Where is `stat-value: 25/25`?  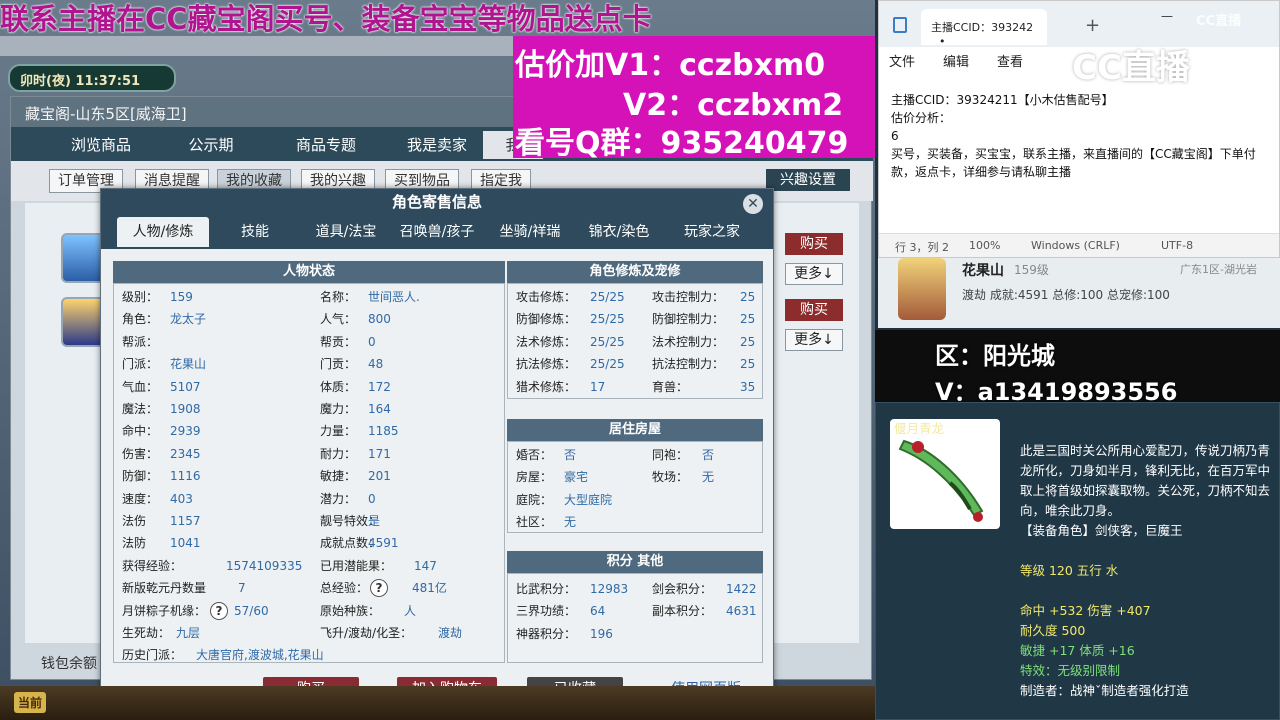 stat-value: 25/25 is located at coordinates (607, 297).